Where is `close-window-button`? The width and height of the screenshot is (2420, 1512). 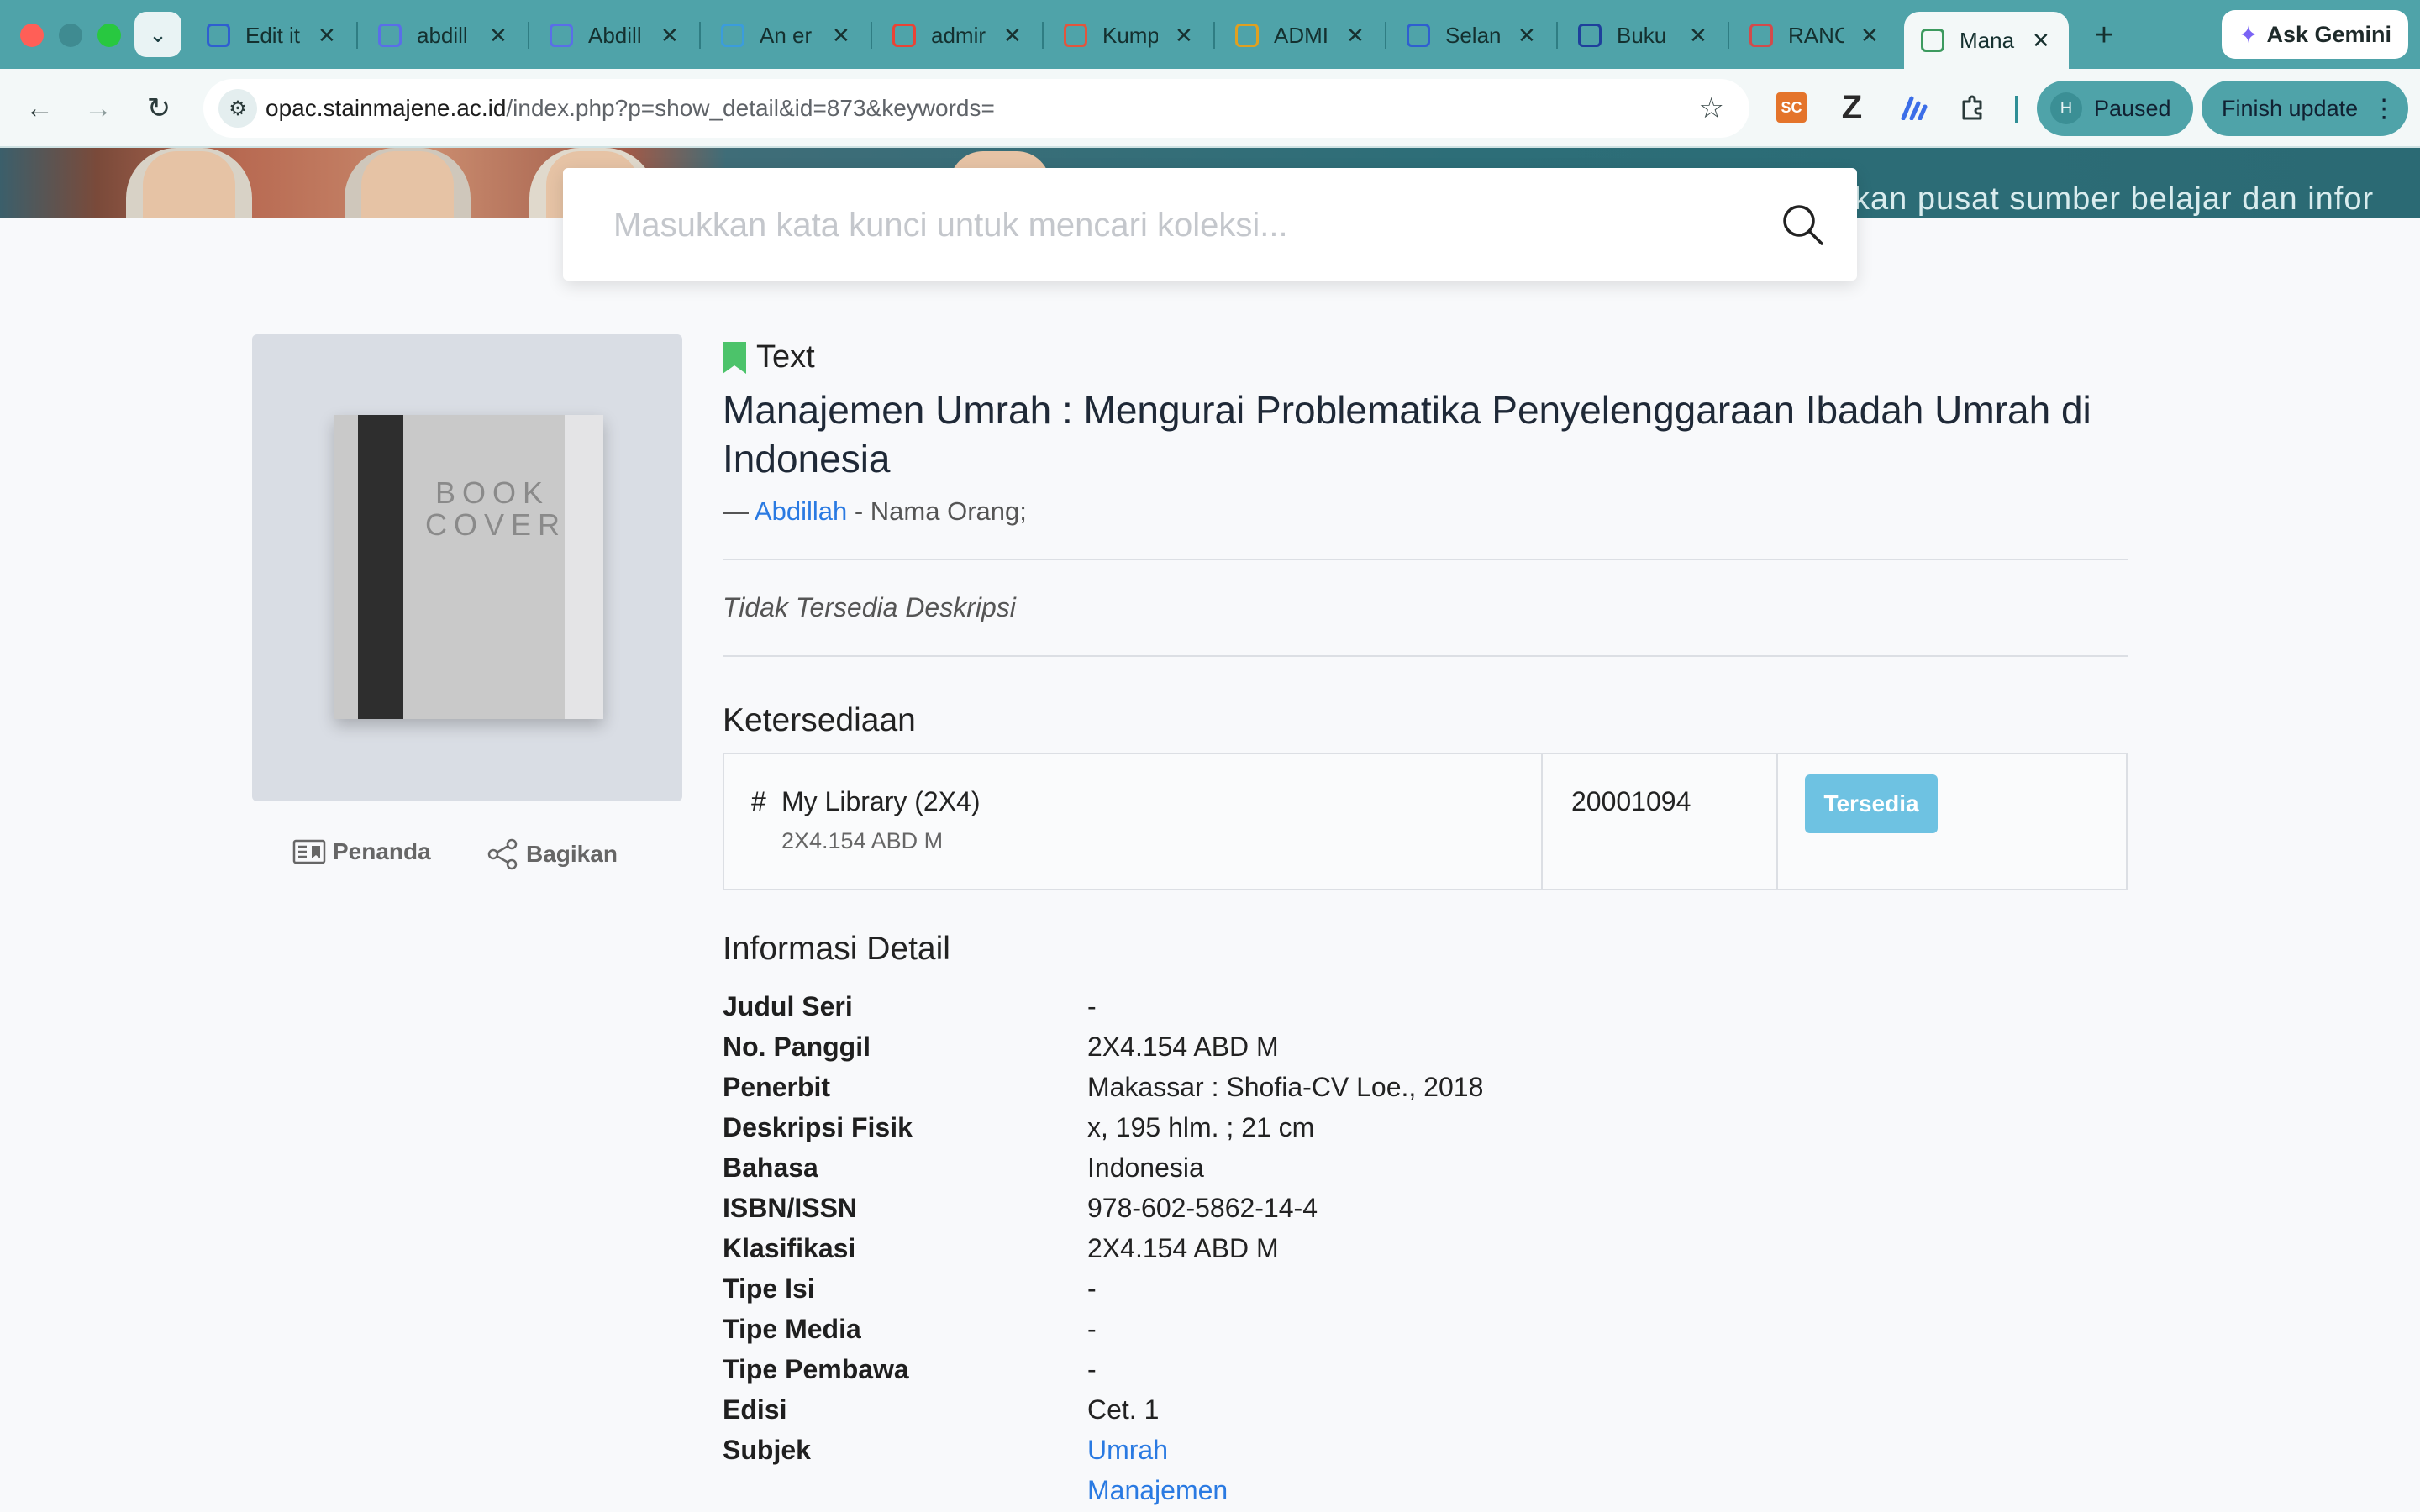
close-window-button is located at coordinates (32, 35).